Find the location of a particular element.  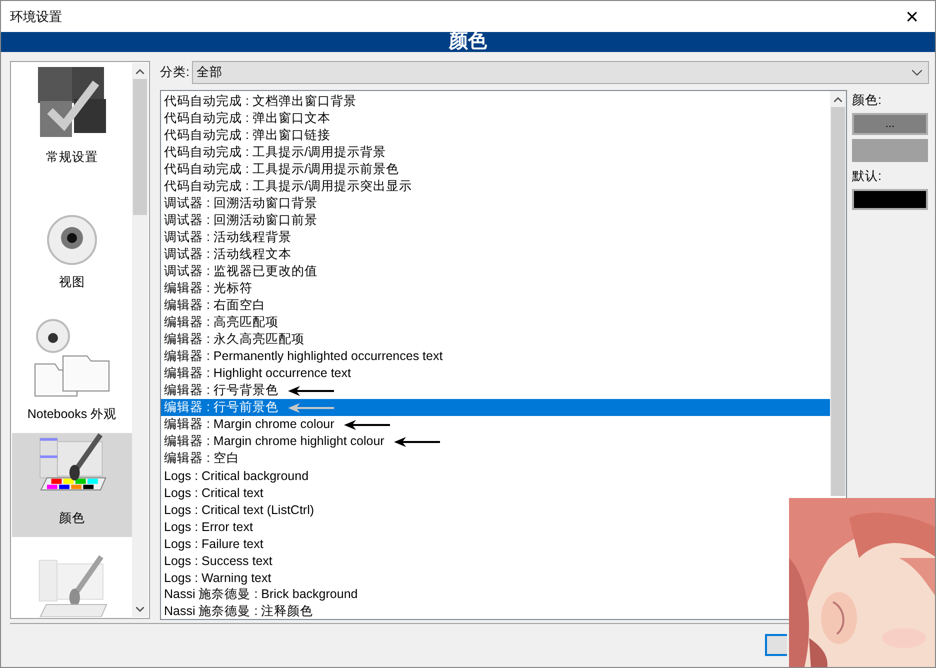

list-item: 代码自动完成 : 弹出窗口文本 is located at coordinates (247, 118).